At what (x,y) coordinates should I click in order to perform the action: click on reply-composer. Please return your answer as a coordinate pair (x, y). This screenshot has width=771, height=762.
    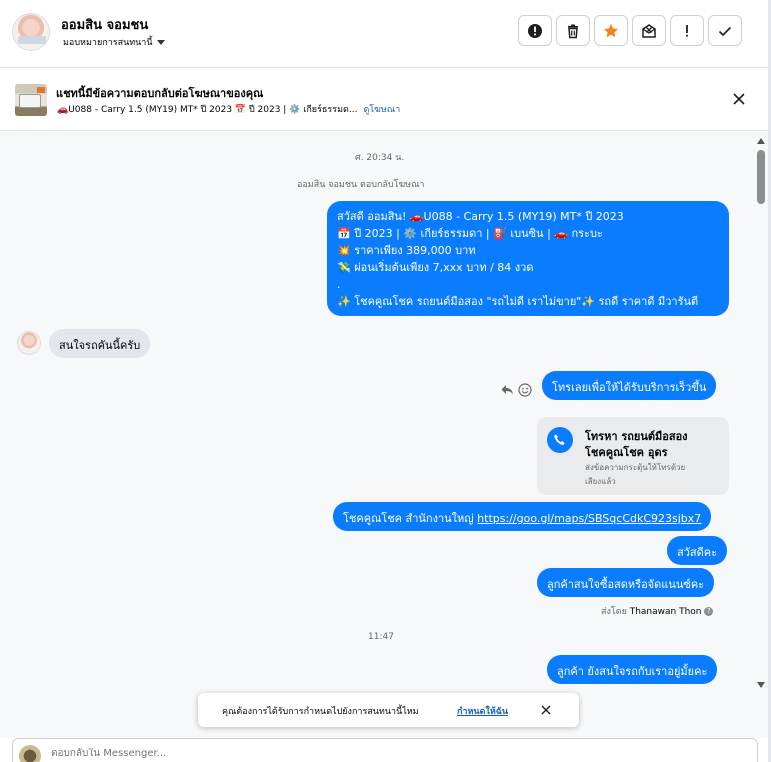
    Looking at the image, I should click on (385, 750).